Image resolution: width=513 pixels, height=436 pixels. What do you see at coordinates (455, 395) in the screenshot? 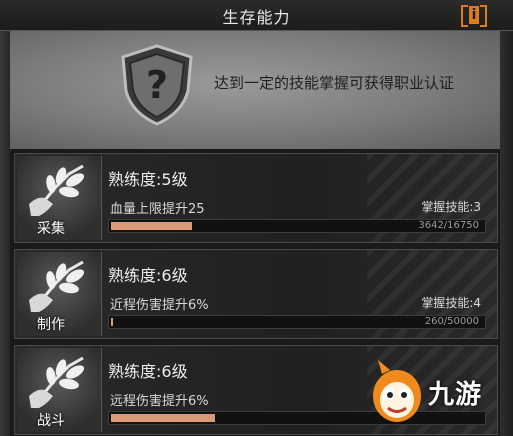
I see `watermark-text: 九游` at bounding box center [455, 395].